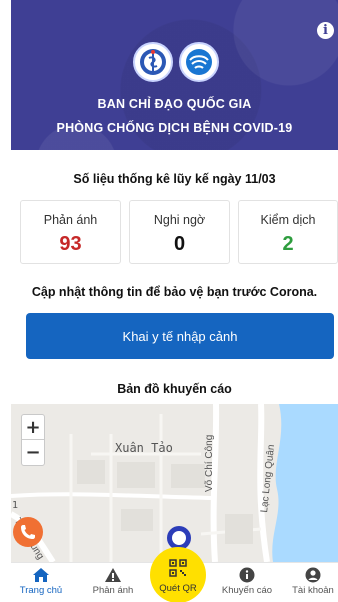 This screenshot has width=338, height=602. I want to click on zoom-out-button: −, so click(33, 452).